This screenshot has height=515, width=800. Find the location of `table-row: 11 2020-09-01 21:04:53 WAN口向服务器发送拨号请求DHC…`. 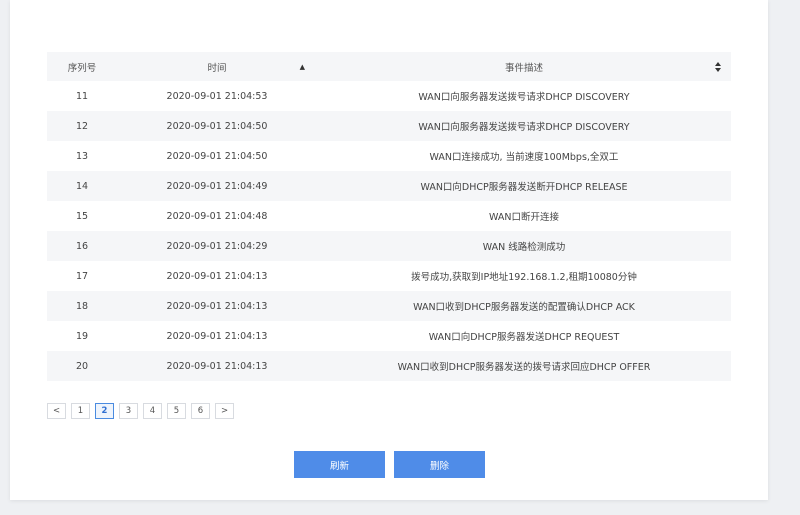

table-row: 11 2020-09-01 21:04:53 WAN口向服务器发送拨号请求DHC… is located at coordinates (389, 96).